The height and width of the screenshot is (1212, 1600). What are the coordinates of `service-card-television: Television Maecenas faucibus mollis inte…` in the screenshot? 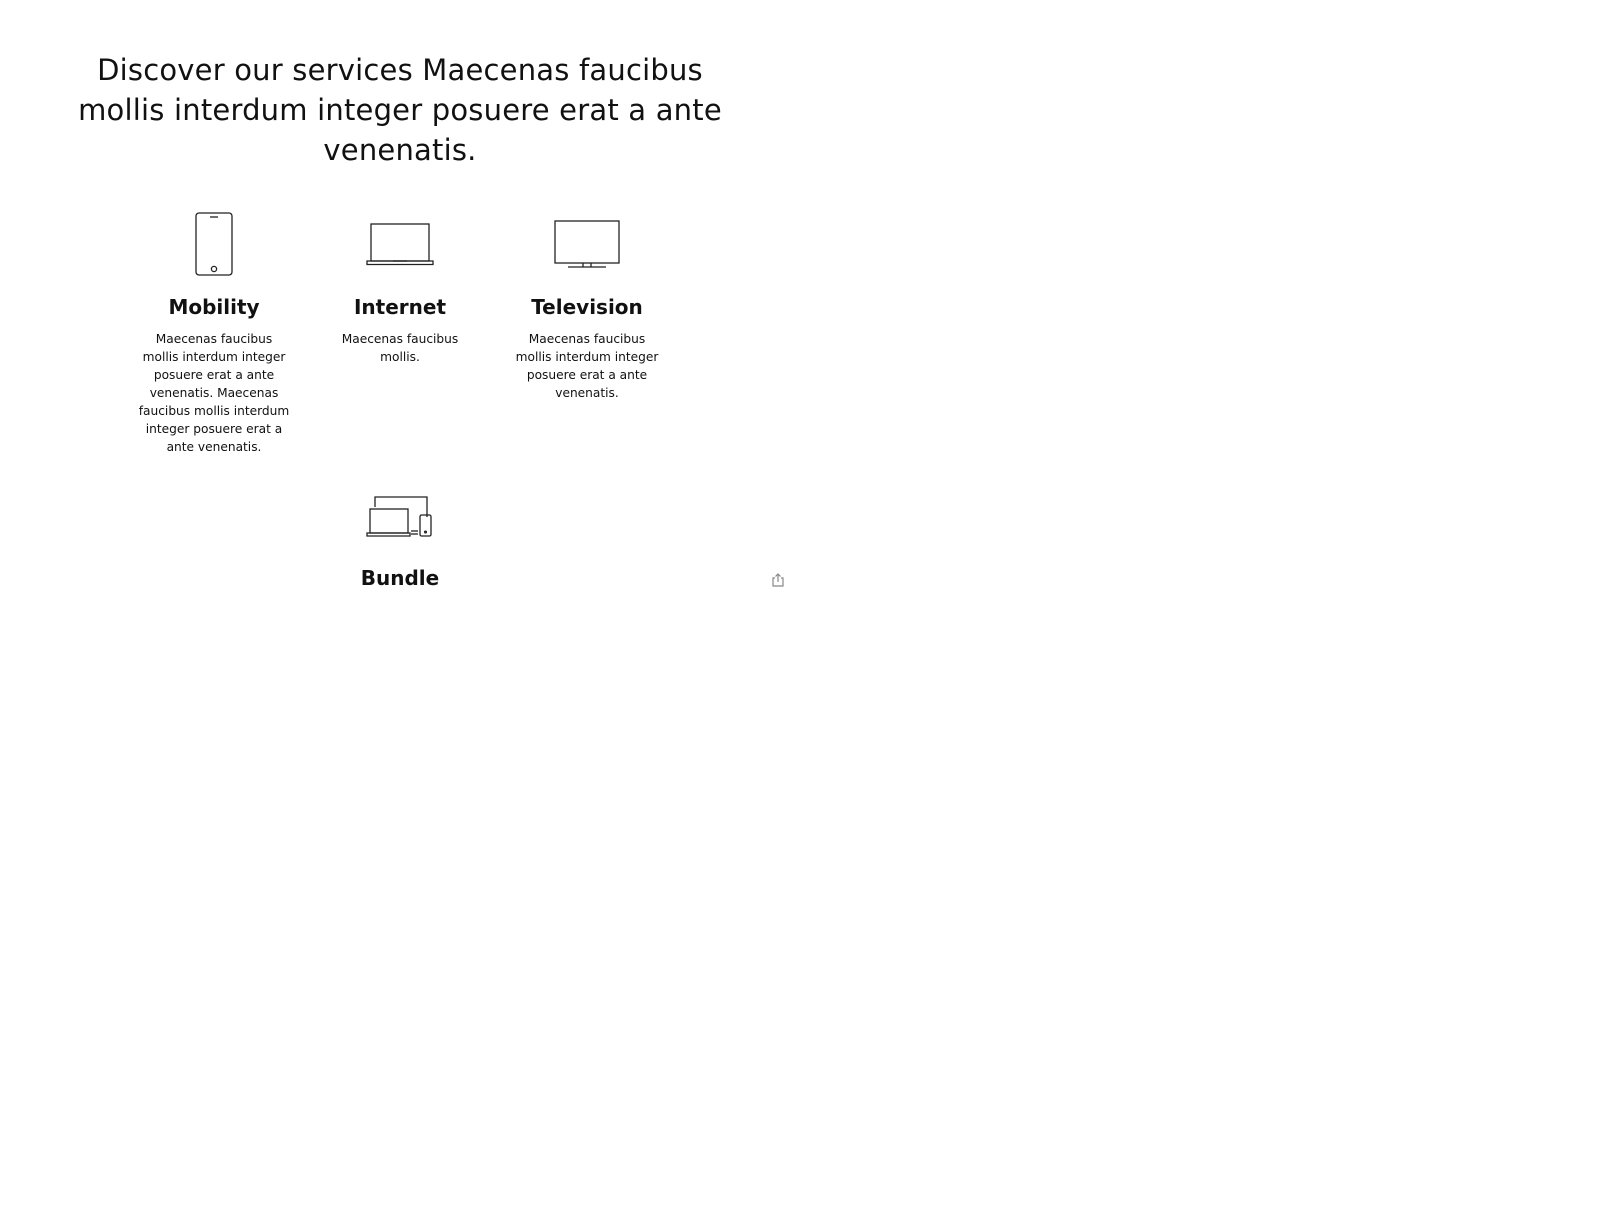 It's located at (587, 306).